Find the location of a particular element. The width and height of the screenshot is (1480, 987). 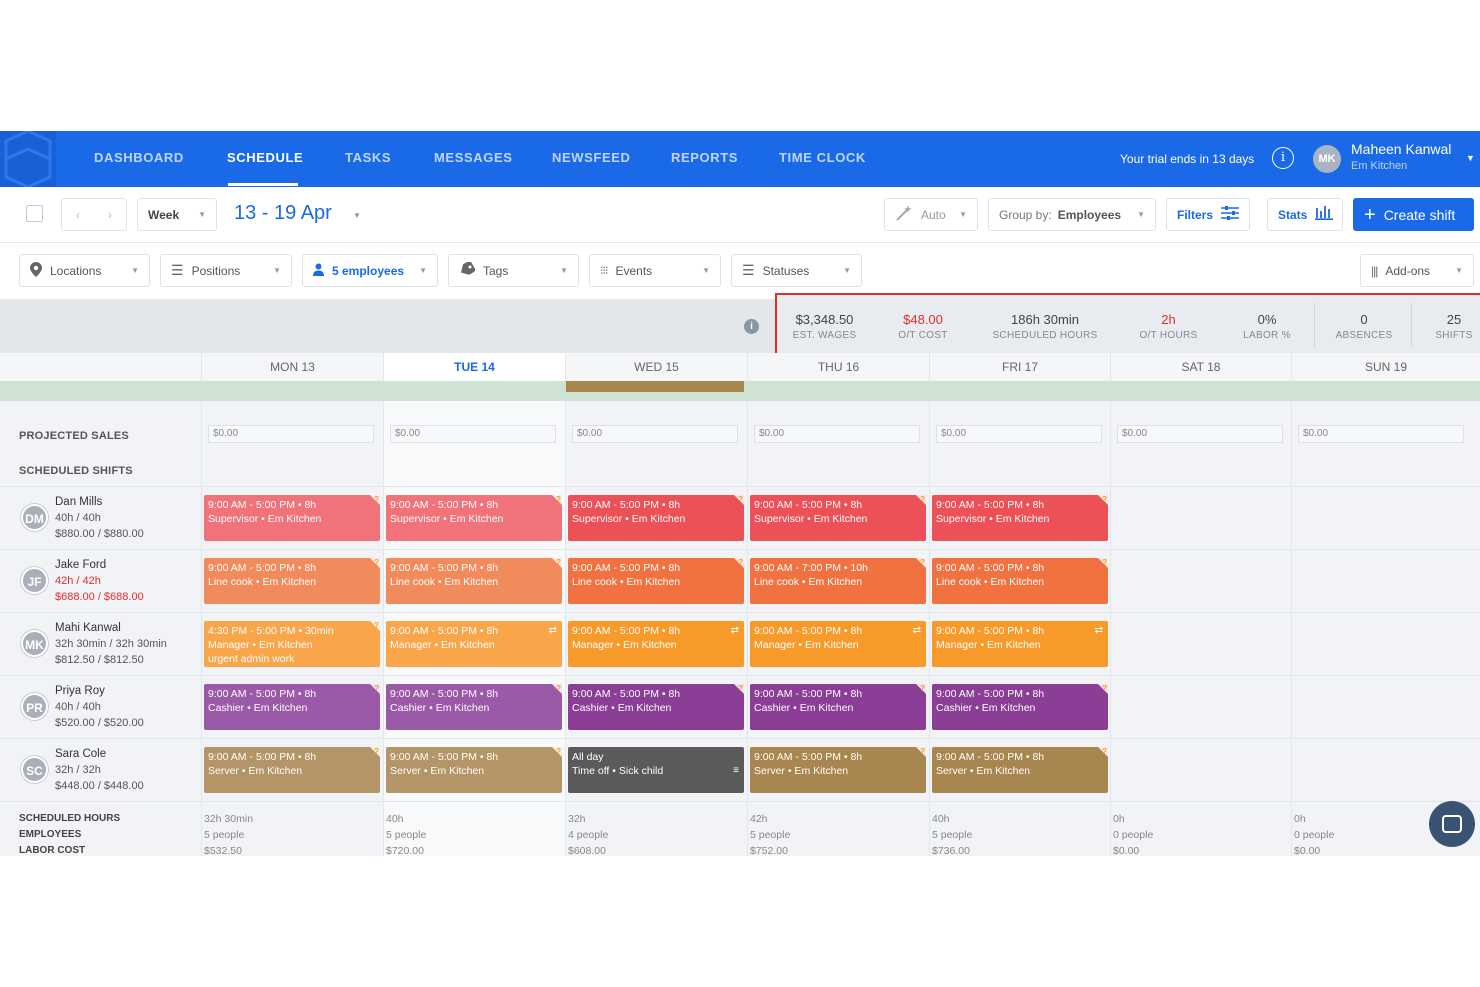

select-all-checkbox is located at coordinates (34, 213).